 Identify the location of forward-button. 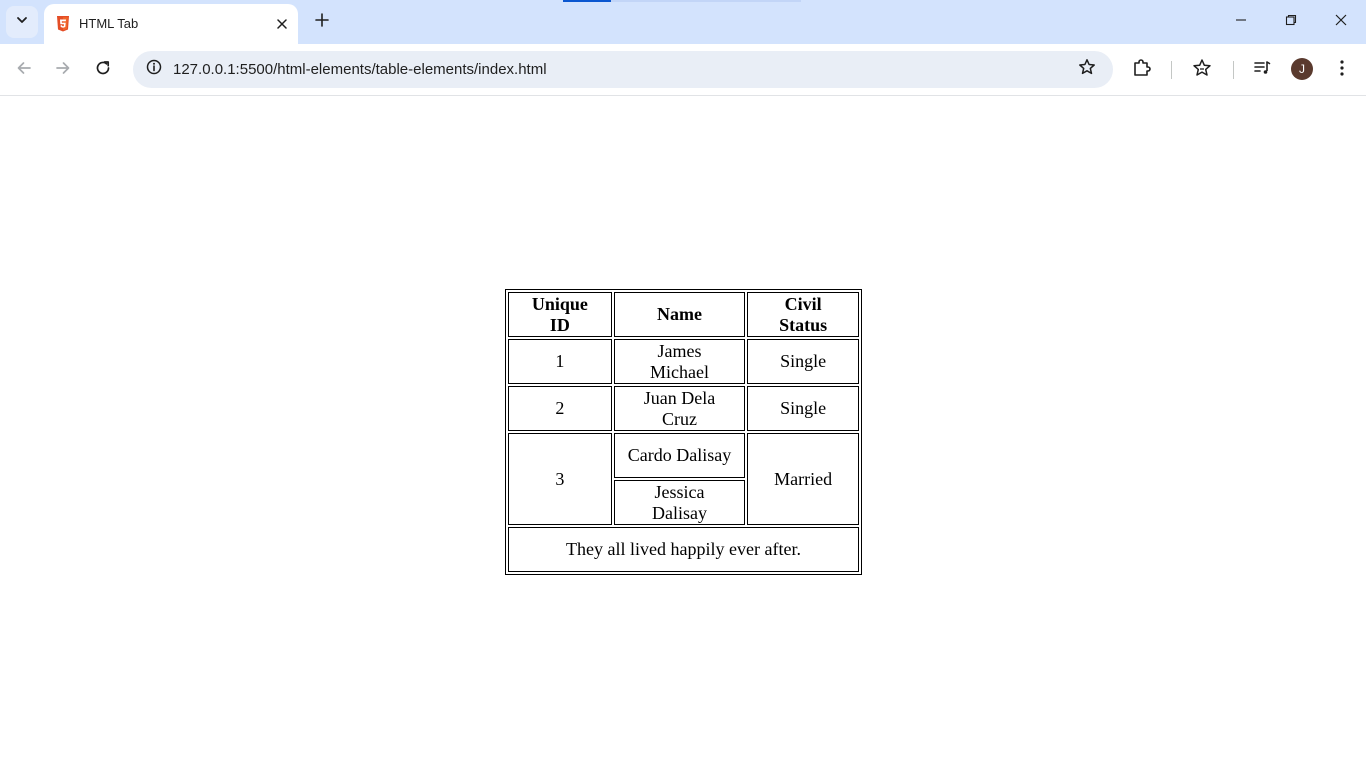
(63, 70).